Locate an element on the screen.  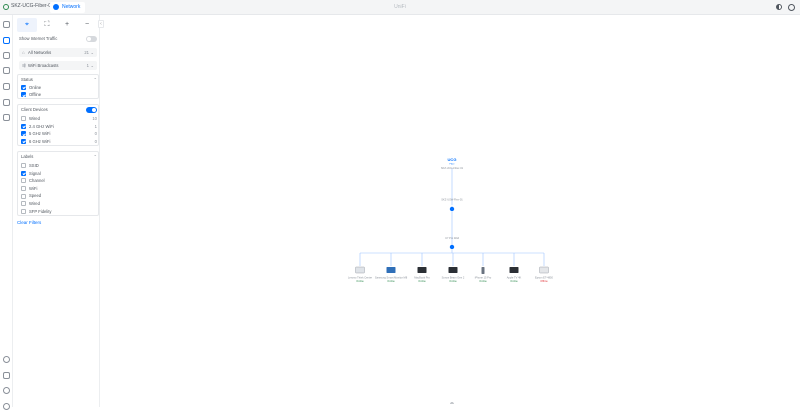
tab-network: Network is located at coordinates (68, 7).